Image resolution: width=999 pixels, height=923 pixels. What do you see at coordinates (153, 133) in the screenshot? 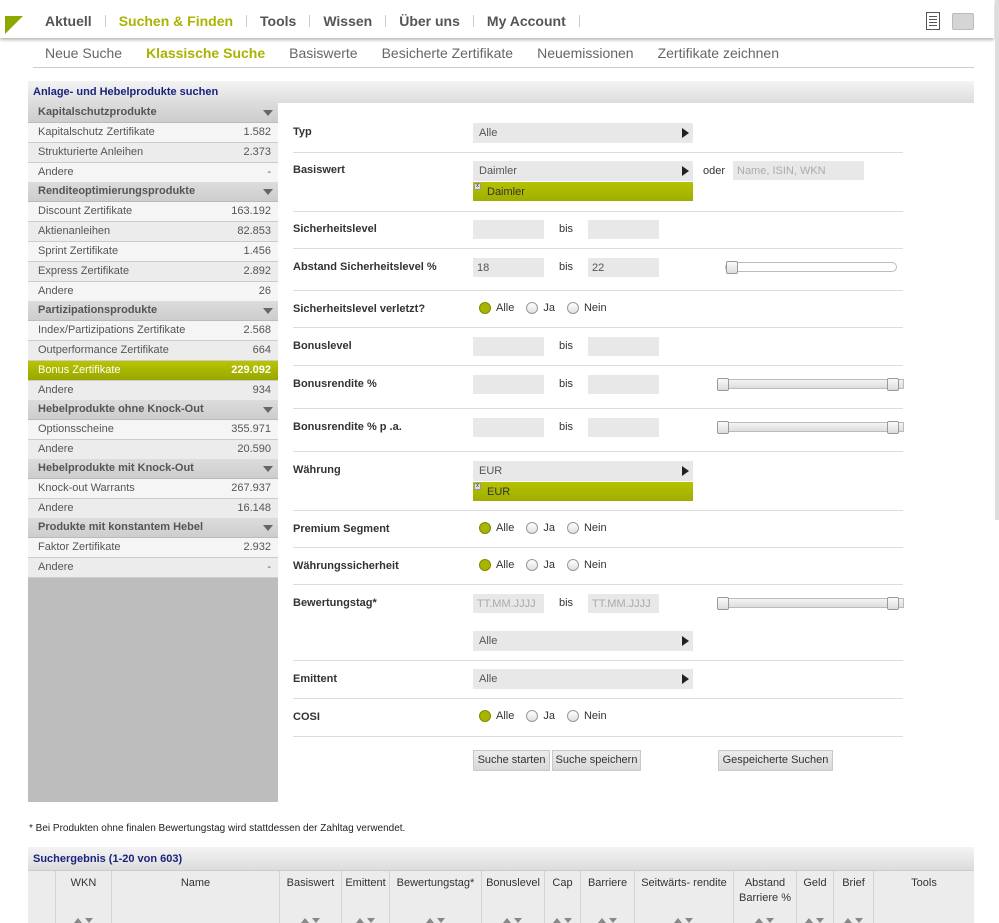
I see `sidebar-item: Kapitalschutz Zertifikate 1.582` at bounding box center [153, 133].